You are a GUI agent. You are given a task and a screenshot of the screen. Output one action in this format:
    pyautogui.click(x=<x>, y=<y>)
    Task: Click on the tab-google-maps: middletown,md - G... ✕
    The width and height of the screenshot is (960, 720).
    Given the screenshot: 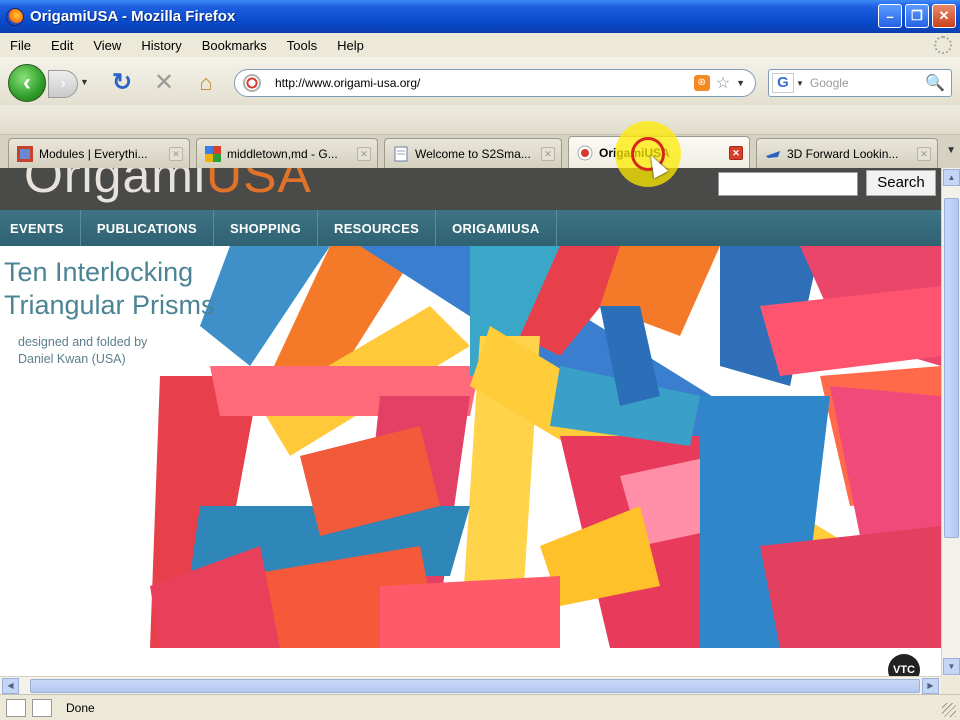 What is the action you would take?
    pyautogui.click(x=287, y=153)
    